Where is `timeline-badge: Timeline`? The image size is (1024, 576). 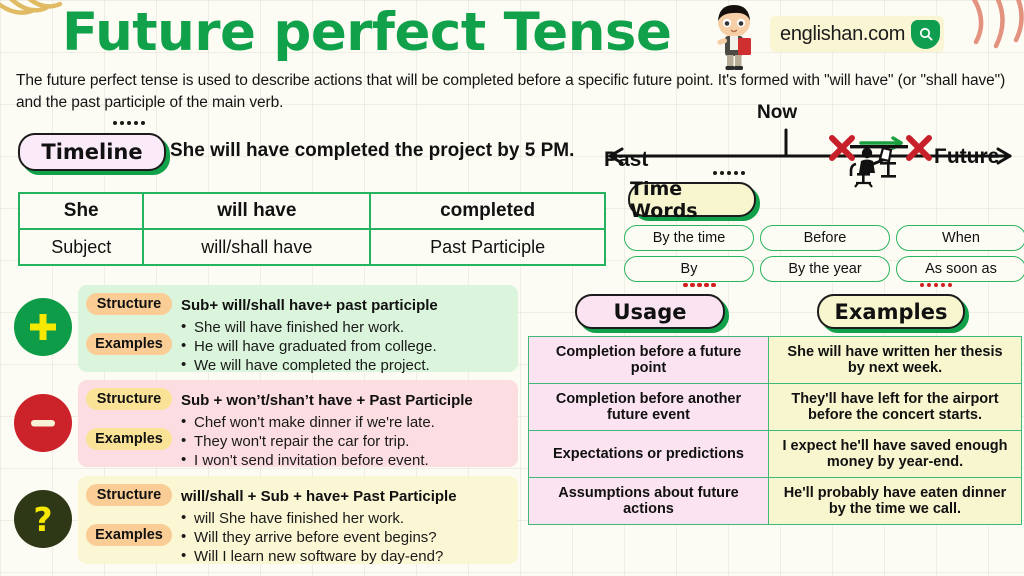 timeline-badge: Timeline is located at coordinates (92, 152).